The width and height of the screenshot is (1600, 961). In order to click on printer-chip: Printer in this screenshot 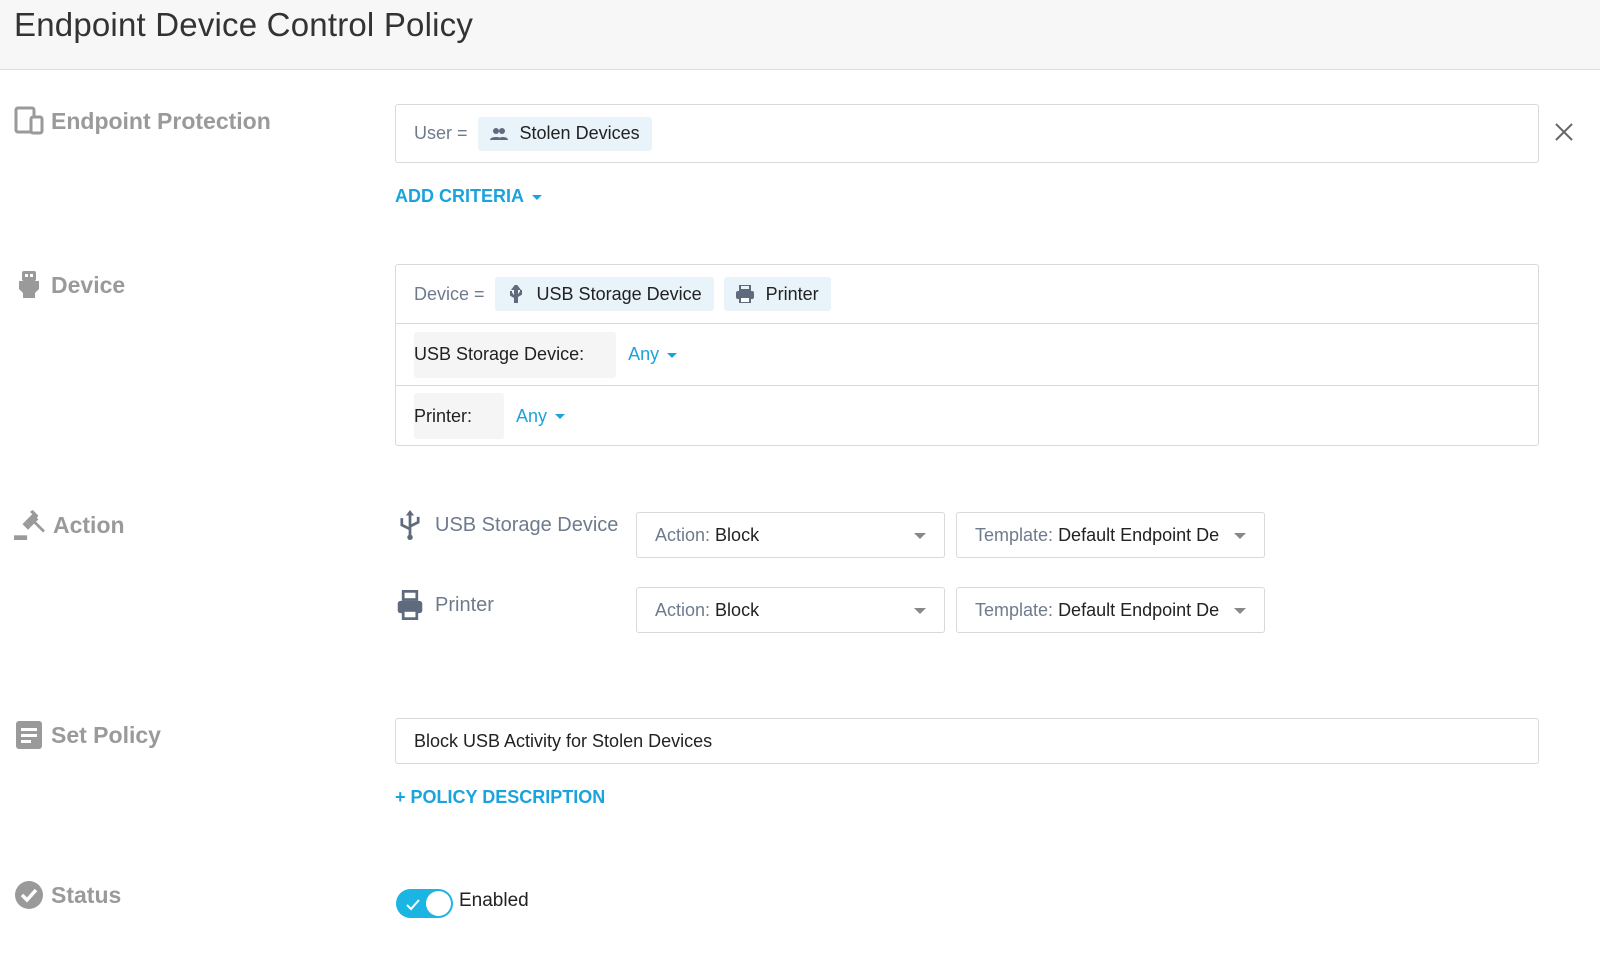, I will do `click(777, 294)`.